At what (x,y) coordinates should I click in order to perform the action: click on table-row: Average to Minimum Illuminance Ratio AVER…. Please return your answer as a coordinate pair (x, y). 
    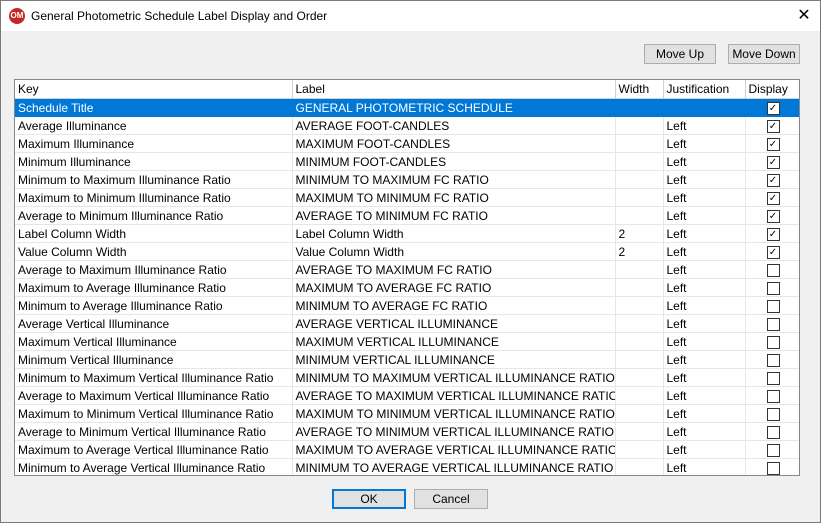
    Looking at the image, I should click on (407, 215).